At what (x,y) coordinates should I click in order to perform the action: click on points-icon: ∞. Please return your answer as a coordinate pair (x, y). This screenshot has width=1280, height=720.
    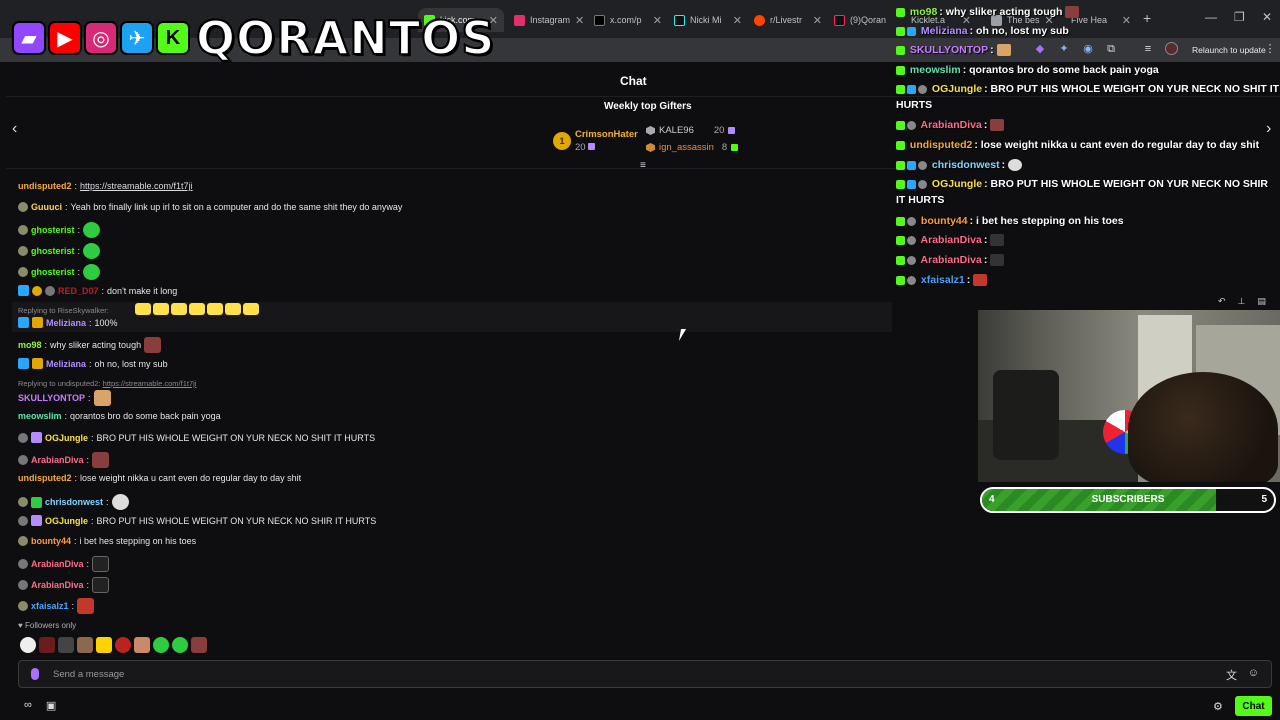
    Looking at the image, I should click on (28, 705).